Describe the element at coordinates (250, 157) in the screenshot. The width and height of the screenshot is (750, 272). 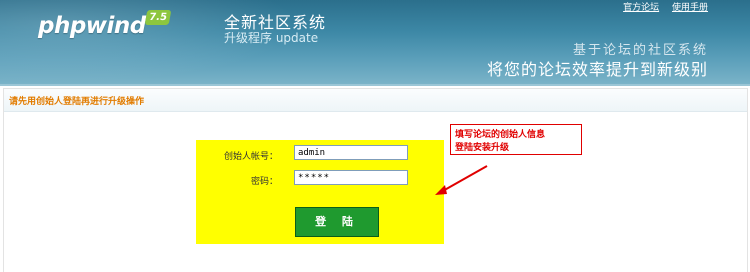
I see `username-label: 创始人帐号：` at that location.